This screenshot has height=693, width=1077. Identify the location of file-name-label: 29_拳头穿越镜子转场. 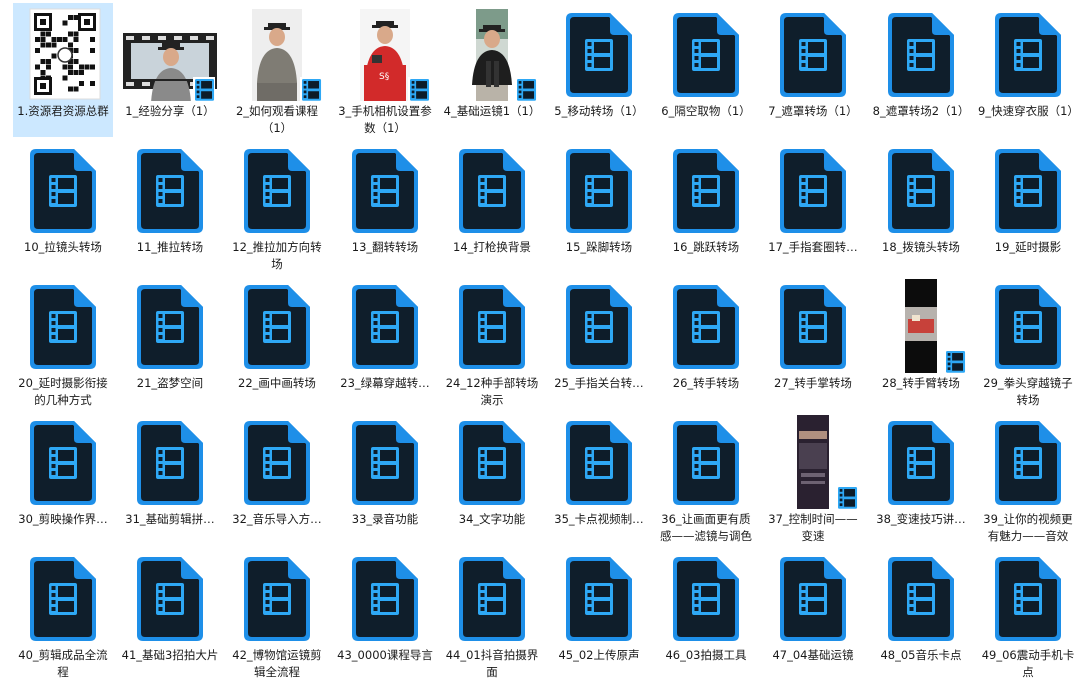
(1028, 391).